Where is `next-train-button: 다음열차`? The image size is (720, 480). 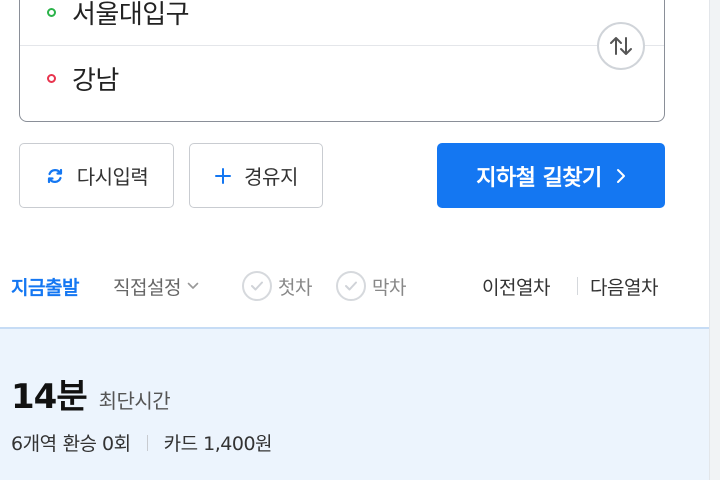 next-train-button: 다음열차 is located at coordinates (624, 286).